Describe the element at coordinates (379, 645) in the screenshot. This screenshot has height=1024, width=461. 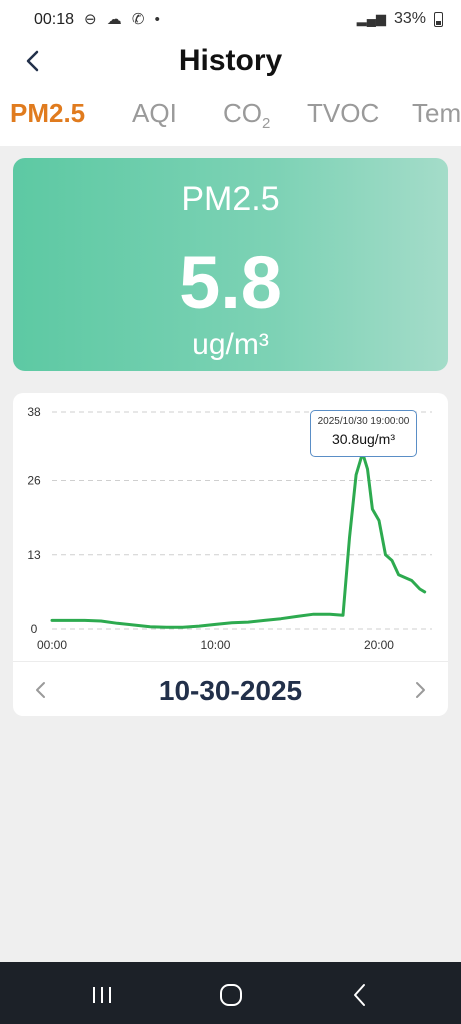
I see `x-tick-label: 20:00` at that location.